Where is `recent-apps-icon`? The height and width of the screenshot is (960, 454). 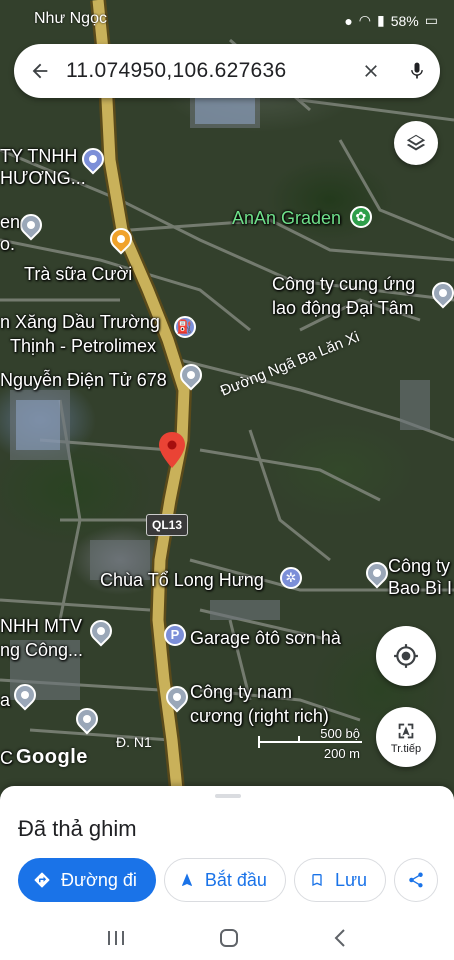
recent-apps-icon is located at coordinates (116, 938).